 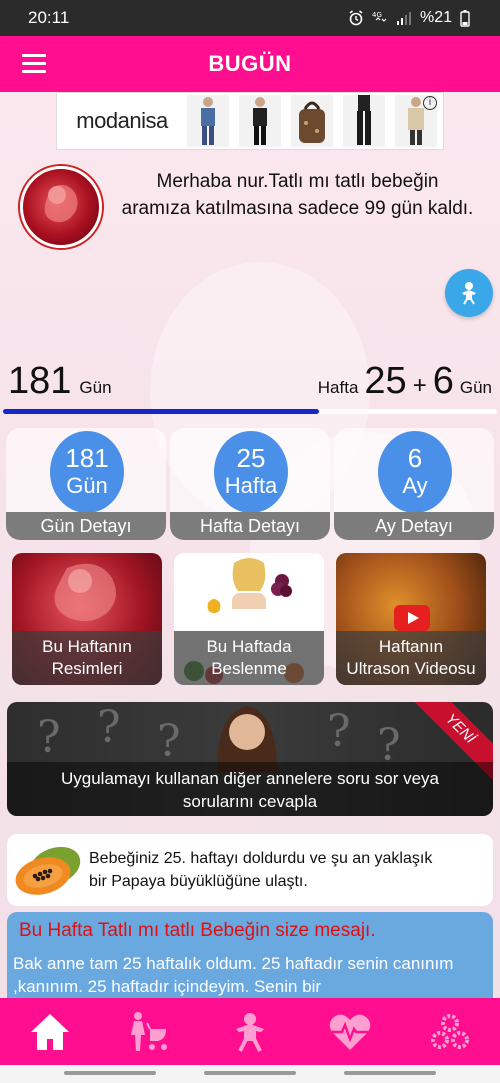 What do you see at coordinates (40, 381) in the screenshot?
I see `days-value: 181` at bounding box center [40, 381].